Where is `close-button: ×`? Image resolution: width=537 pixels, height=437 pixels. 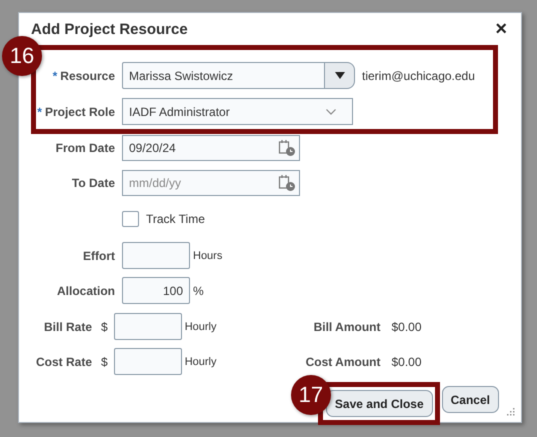 close-button: × is located at coordinates (501, 29).